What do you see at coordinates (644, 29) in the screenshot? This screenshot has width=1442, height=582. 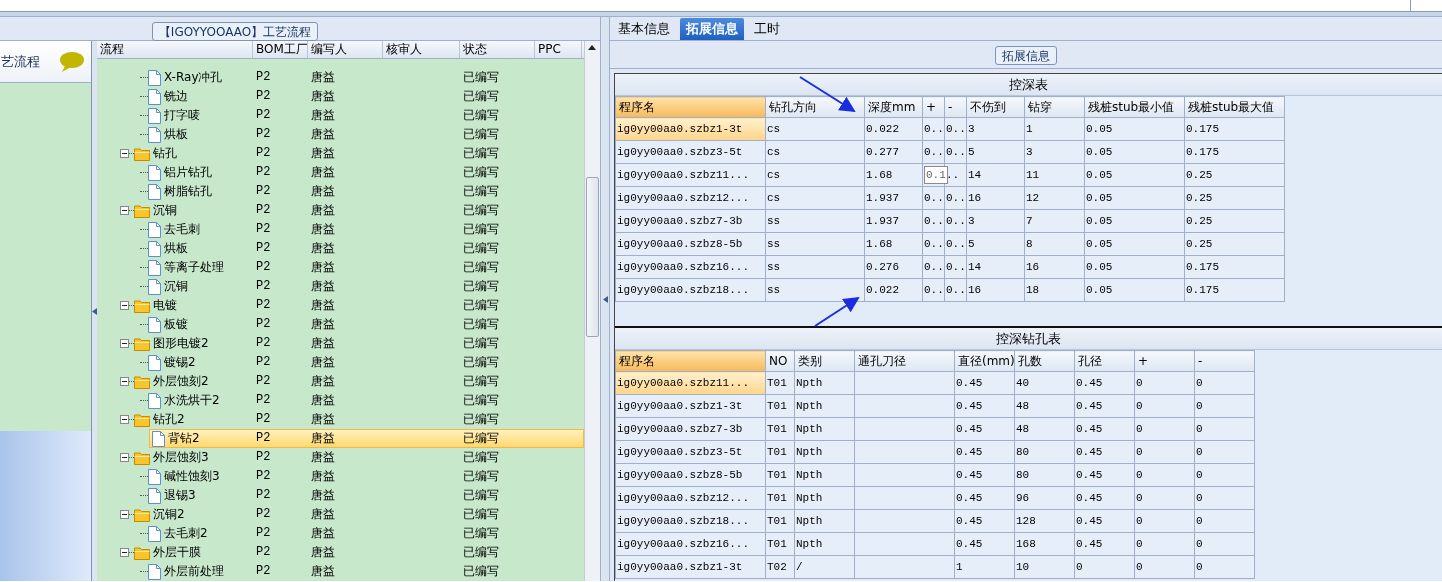 I see `tab: 基本信息` at bounding box center [644, 29].